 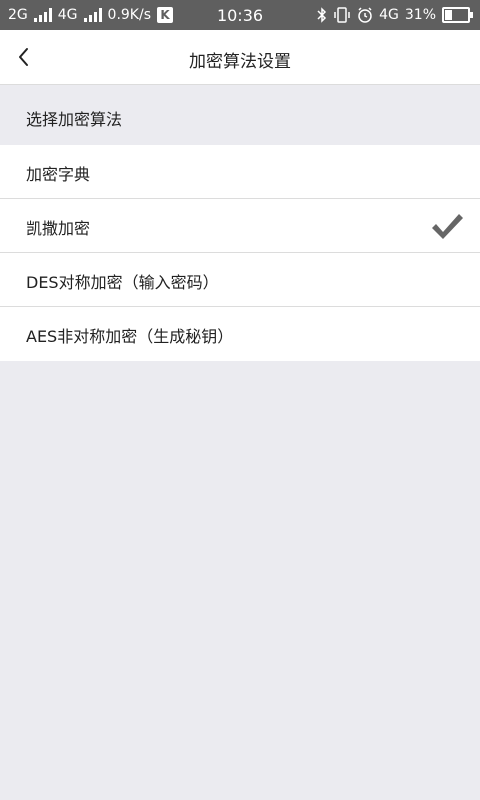 I want to click on option-des: DES对称加密（输入密码）, so click(x=240, y=280).